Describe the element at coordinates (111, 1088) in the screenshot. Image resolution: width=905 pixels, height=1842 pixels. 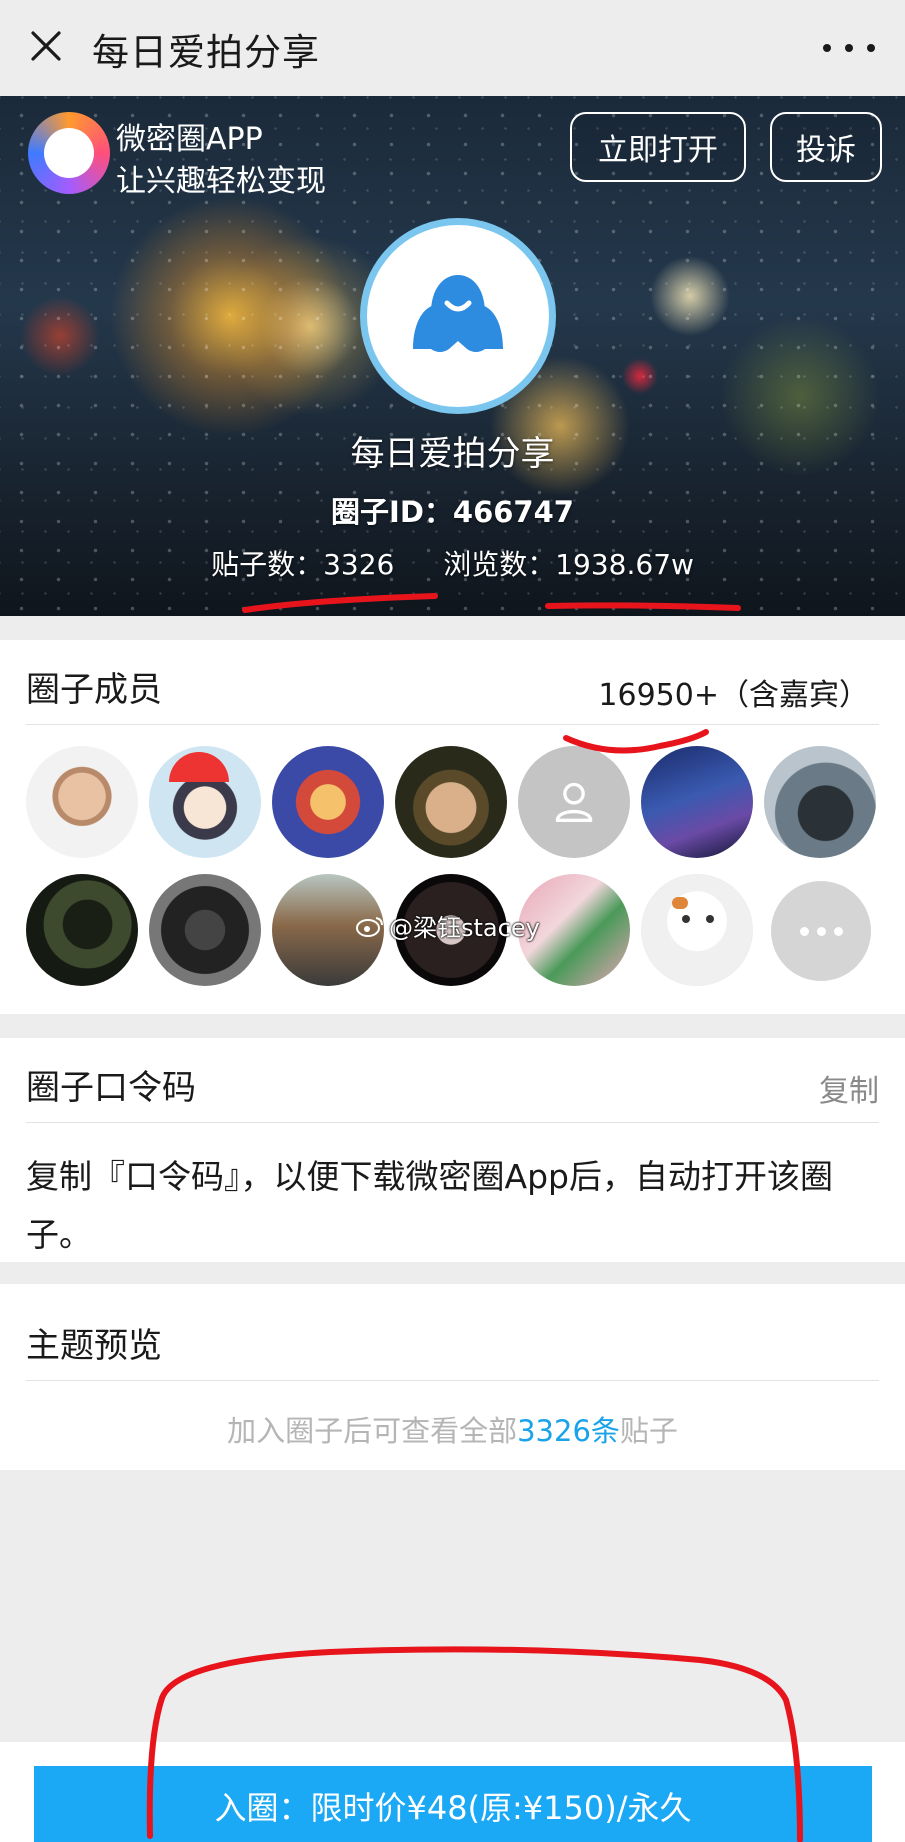
I see `group-code-title: 圈子口令码` at that location.